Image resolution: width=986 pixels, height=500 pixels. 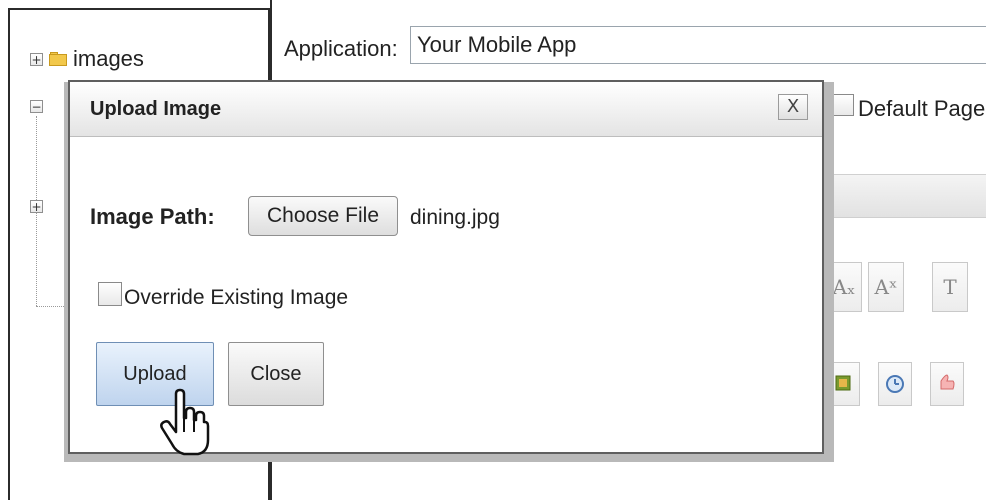 What do you see at coordinates (922, 108) in the screenshot?
I see `default-page-label: Default Page` at bounding box center [922, 108].